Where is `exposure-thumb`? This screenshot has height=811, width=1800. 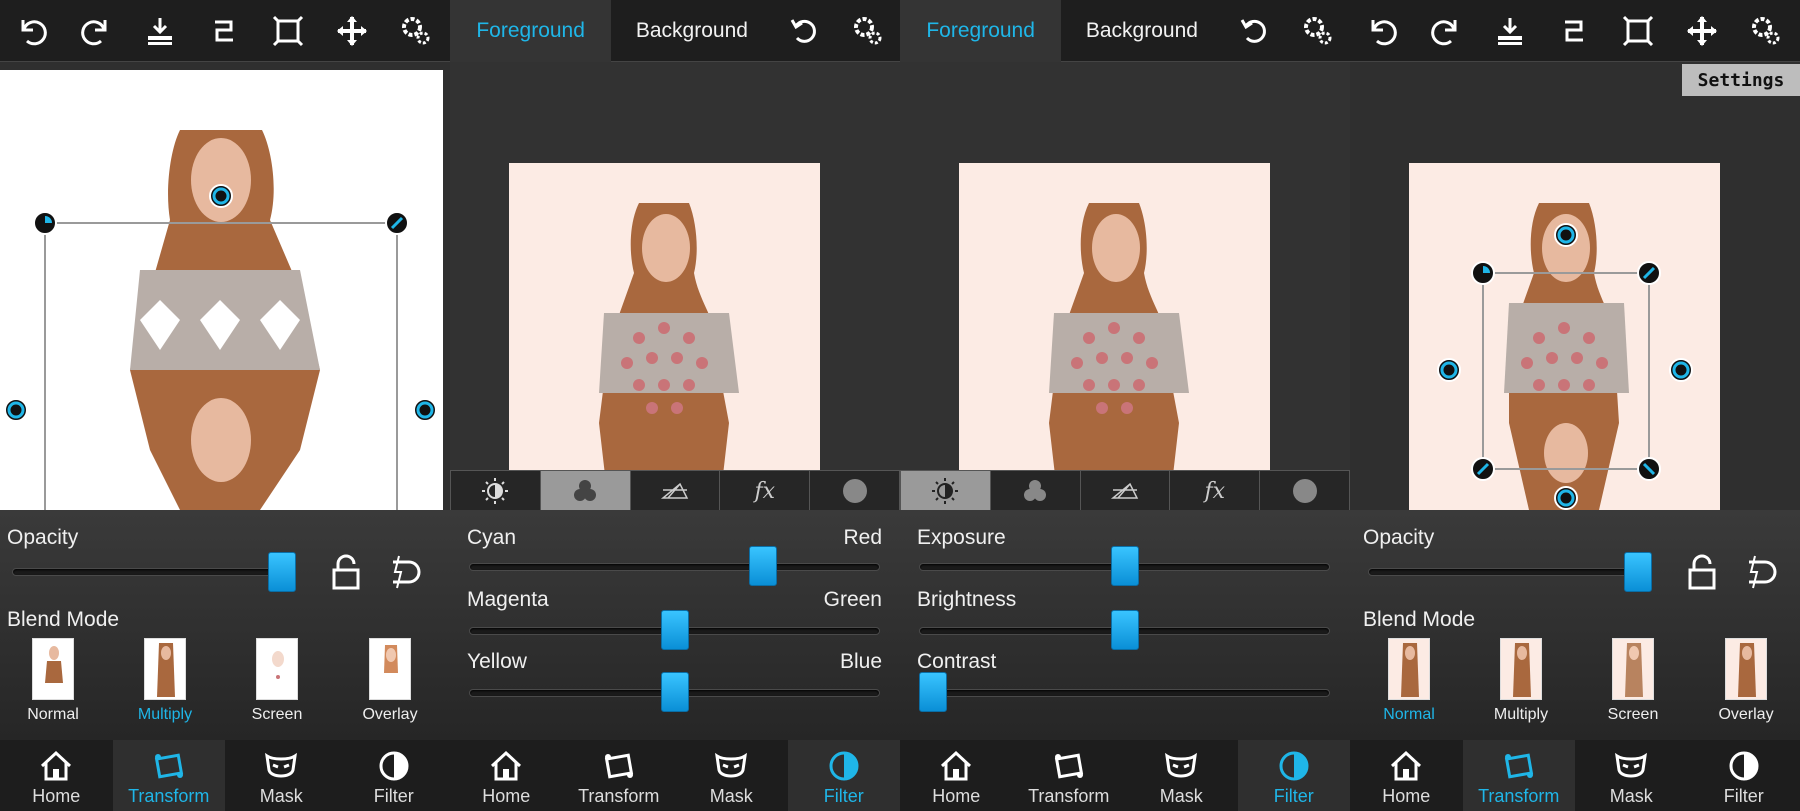
exposure-thumb is located at coordinates (1124, 566).